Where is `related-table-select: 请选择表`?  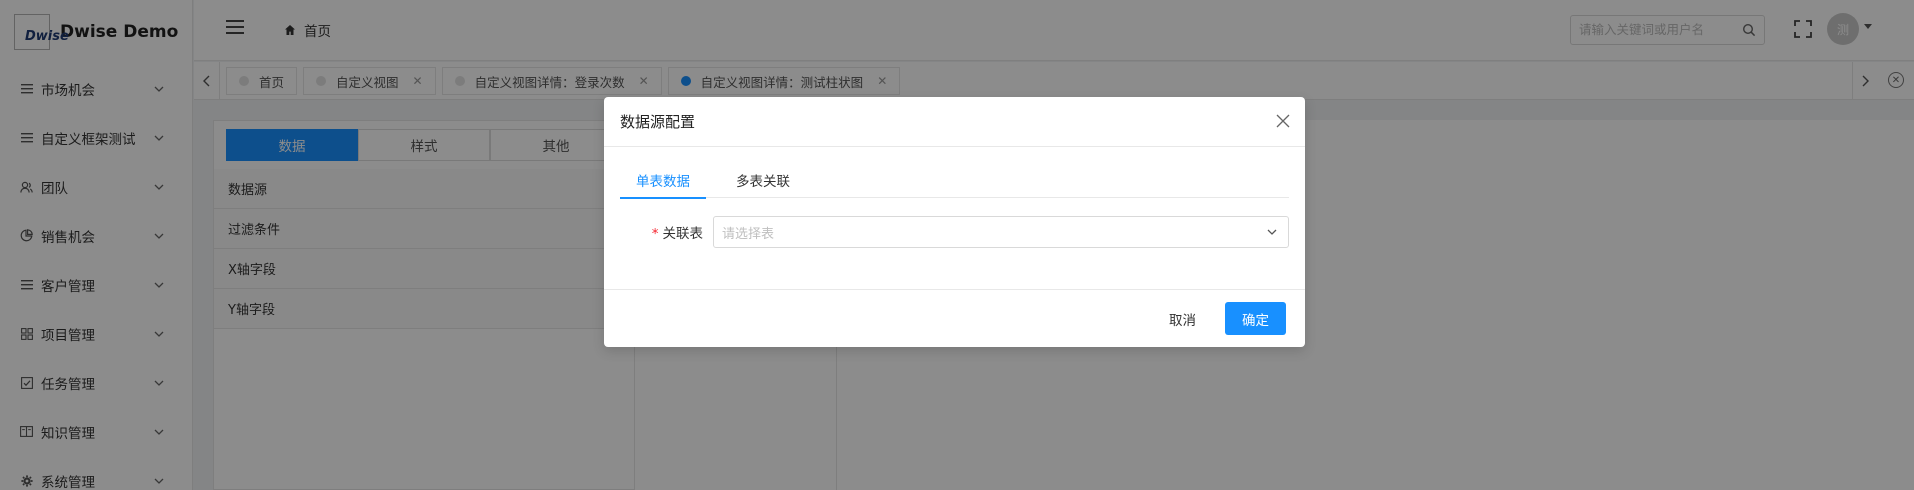
related-table-select: 请选择表 is located at coordinates (1001, 232).